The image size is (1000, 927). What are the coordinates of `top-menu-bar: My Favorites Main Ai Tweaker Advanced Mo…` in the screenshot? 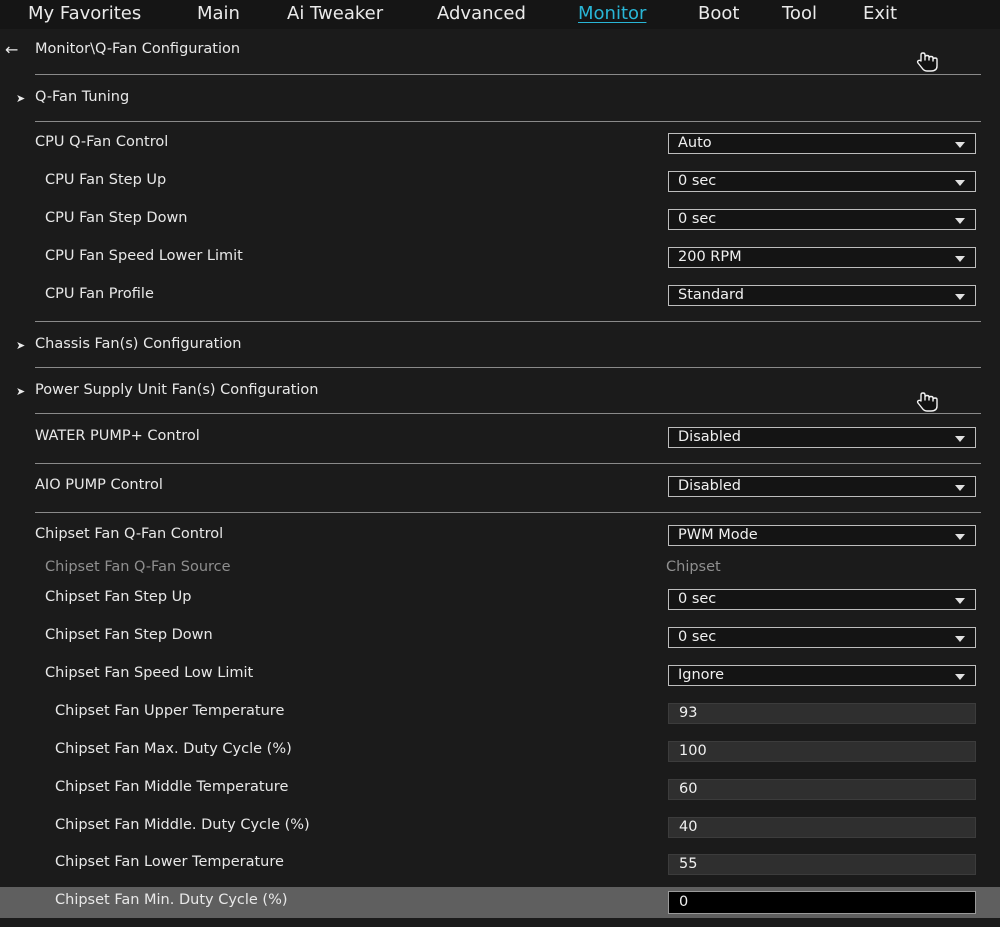 It's located at (500, 14).